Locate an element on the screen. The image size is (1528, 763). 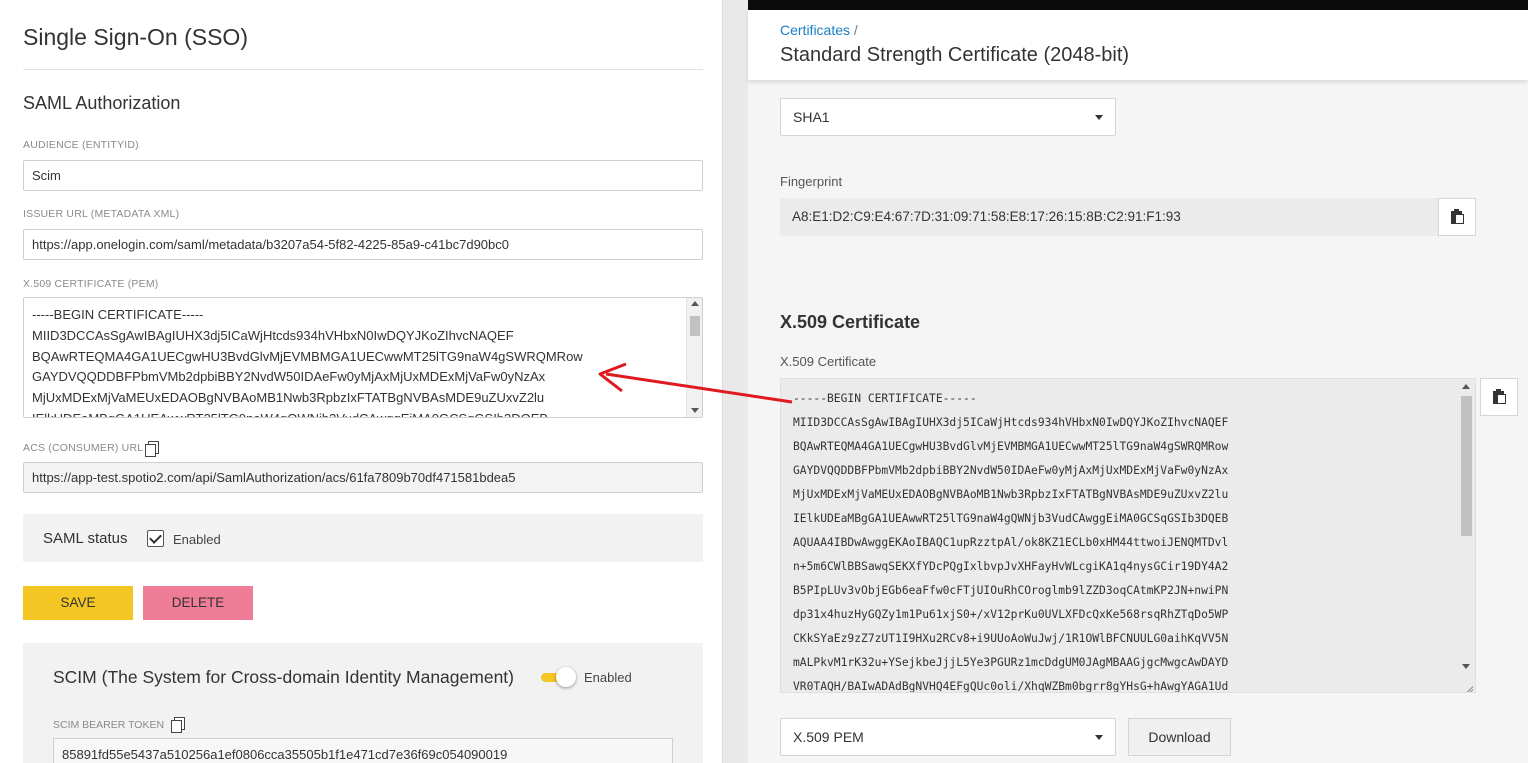
algorithm-select: SHA1 is located at coordinates (948, 117).